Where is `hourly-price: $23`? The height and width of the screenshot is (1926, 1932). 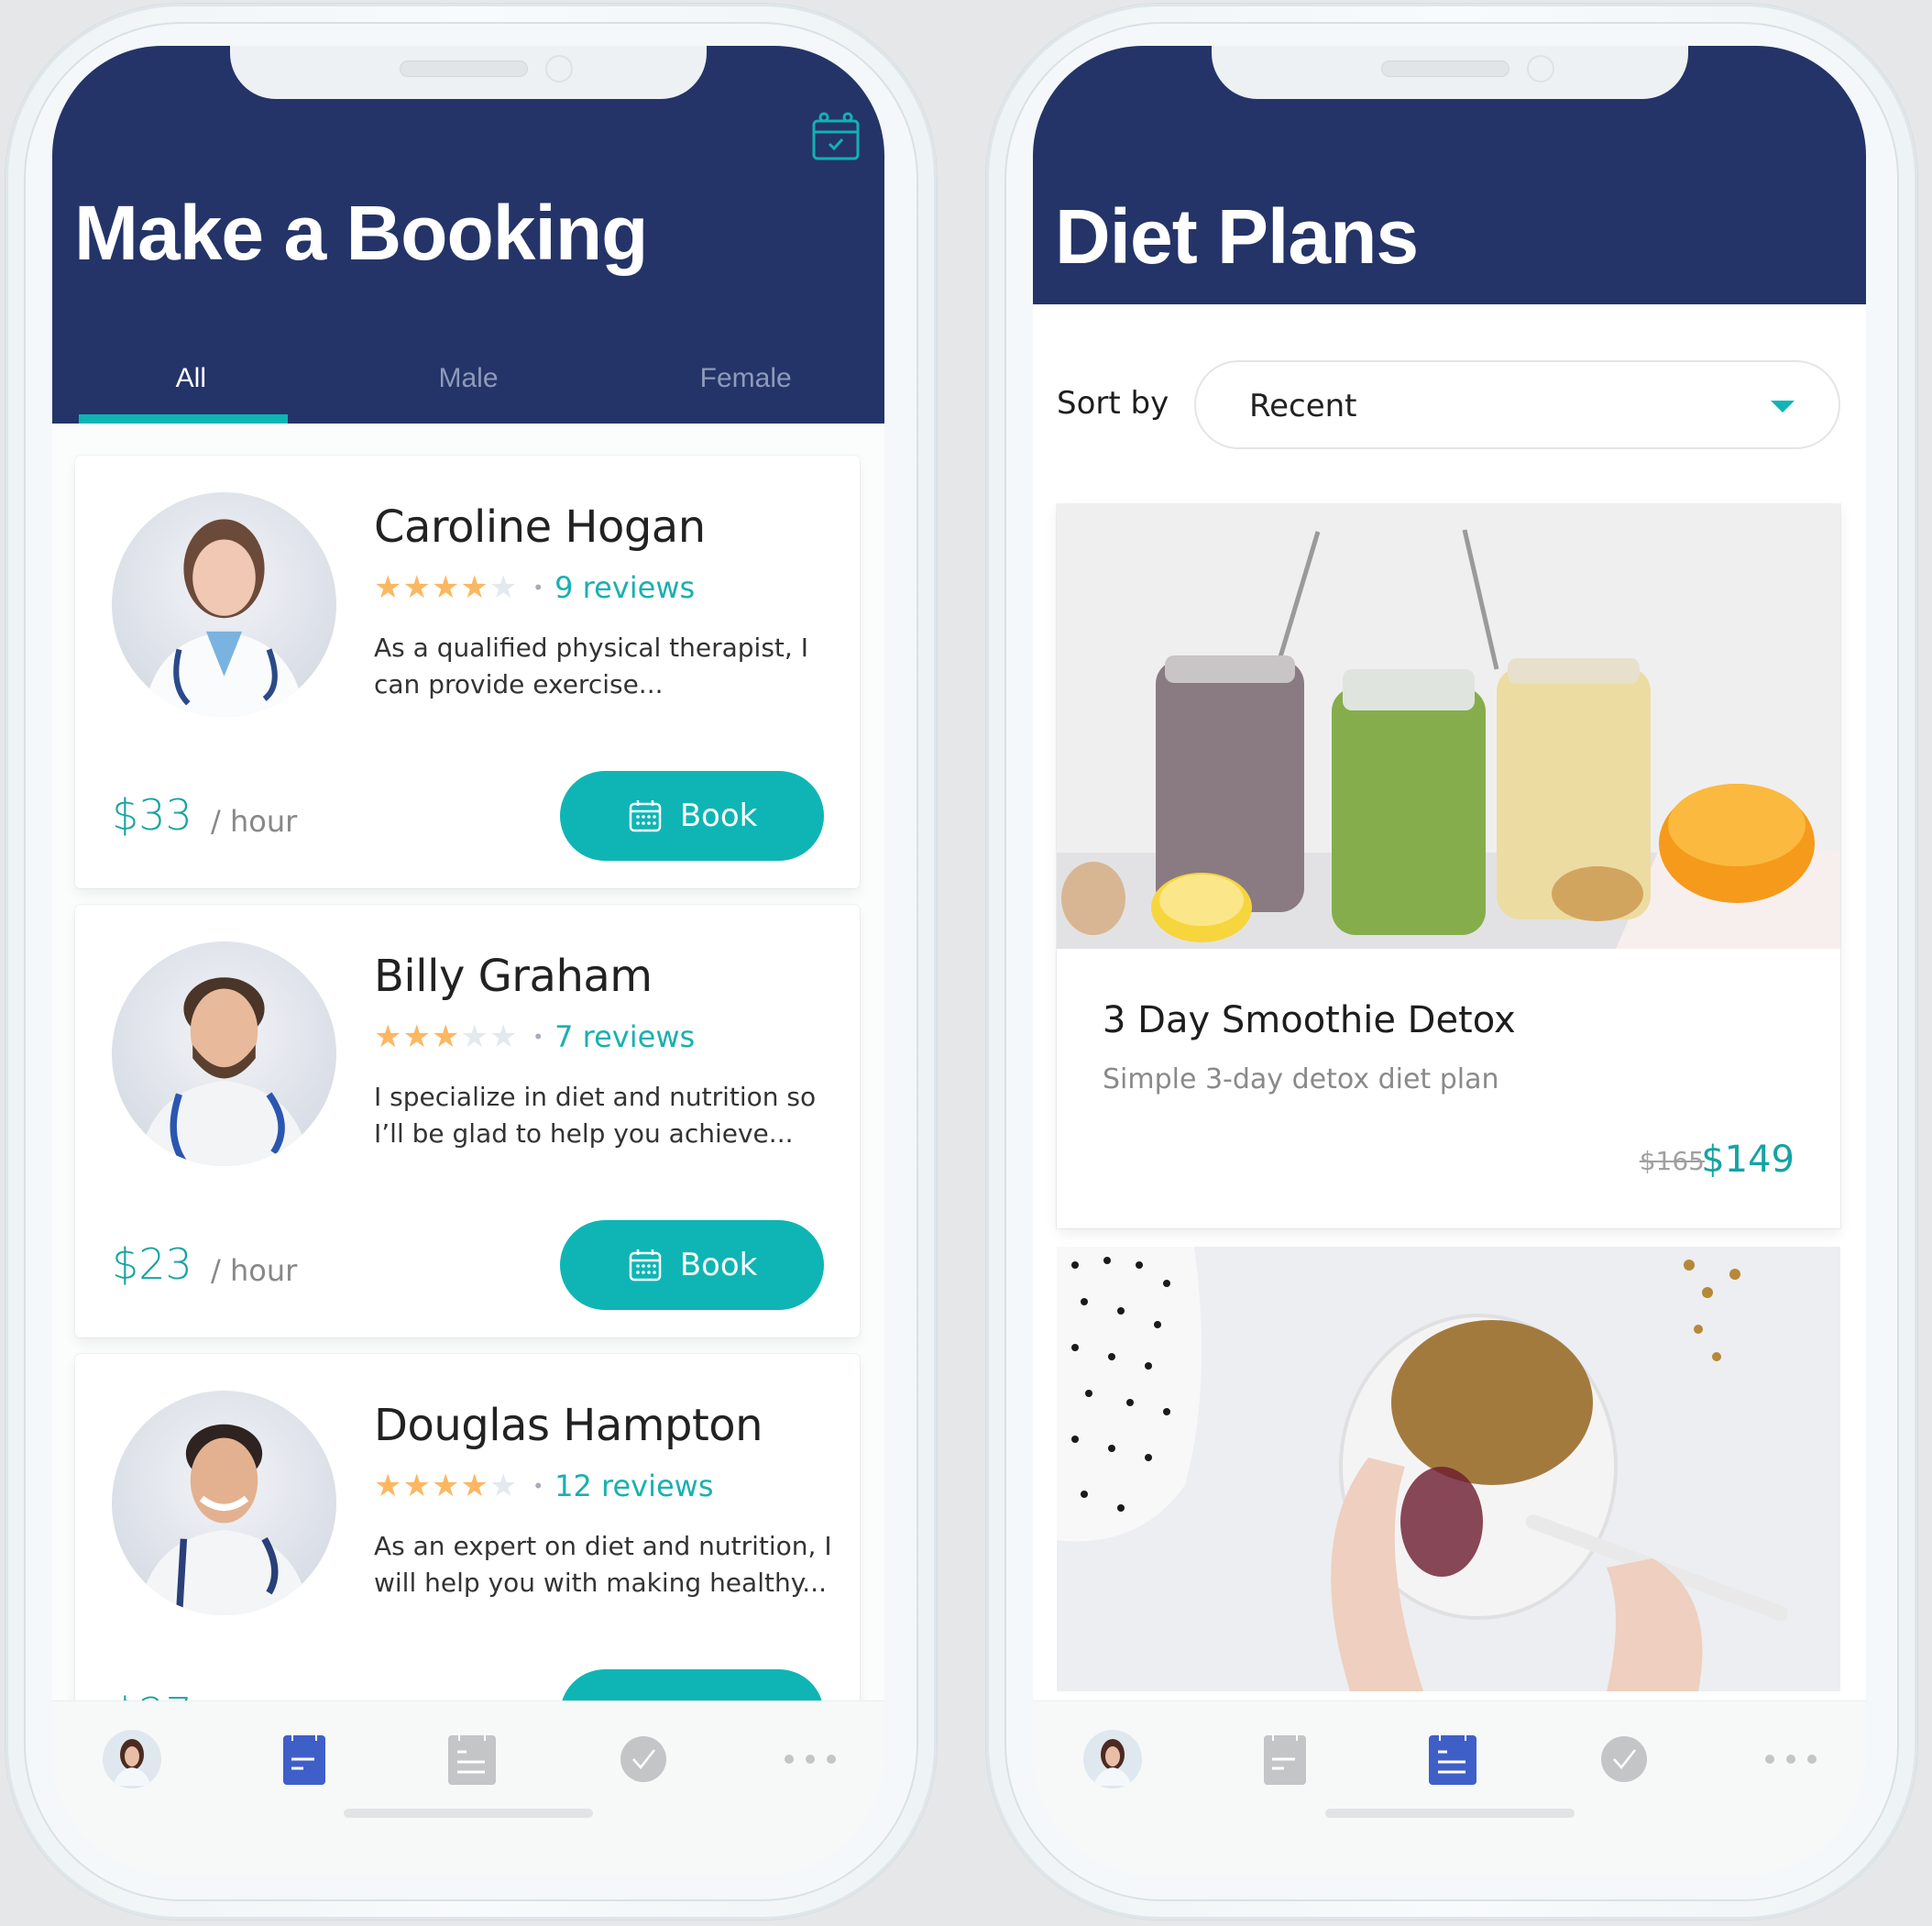 hourly-price: $23 is located at coordinates (152, 1264).